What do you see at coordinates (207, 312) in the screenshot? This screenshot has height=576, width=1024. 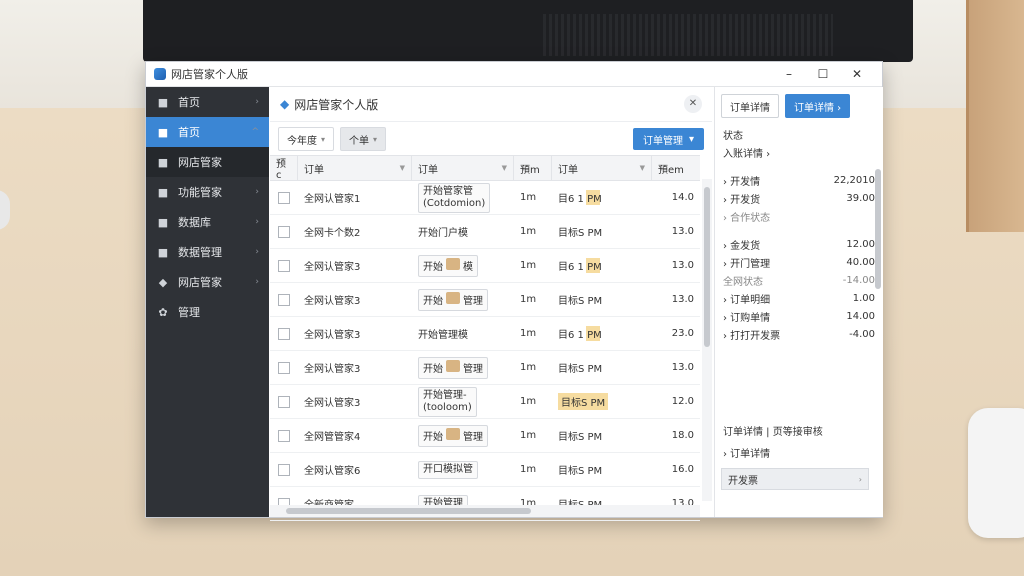 I see `sidebar-item-settings: ✿ 管理` at bounding box center [207, 312].